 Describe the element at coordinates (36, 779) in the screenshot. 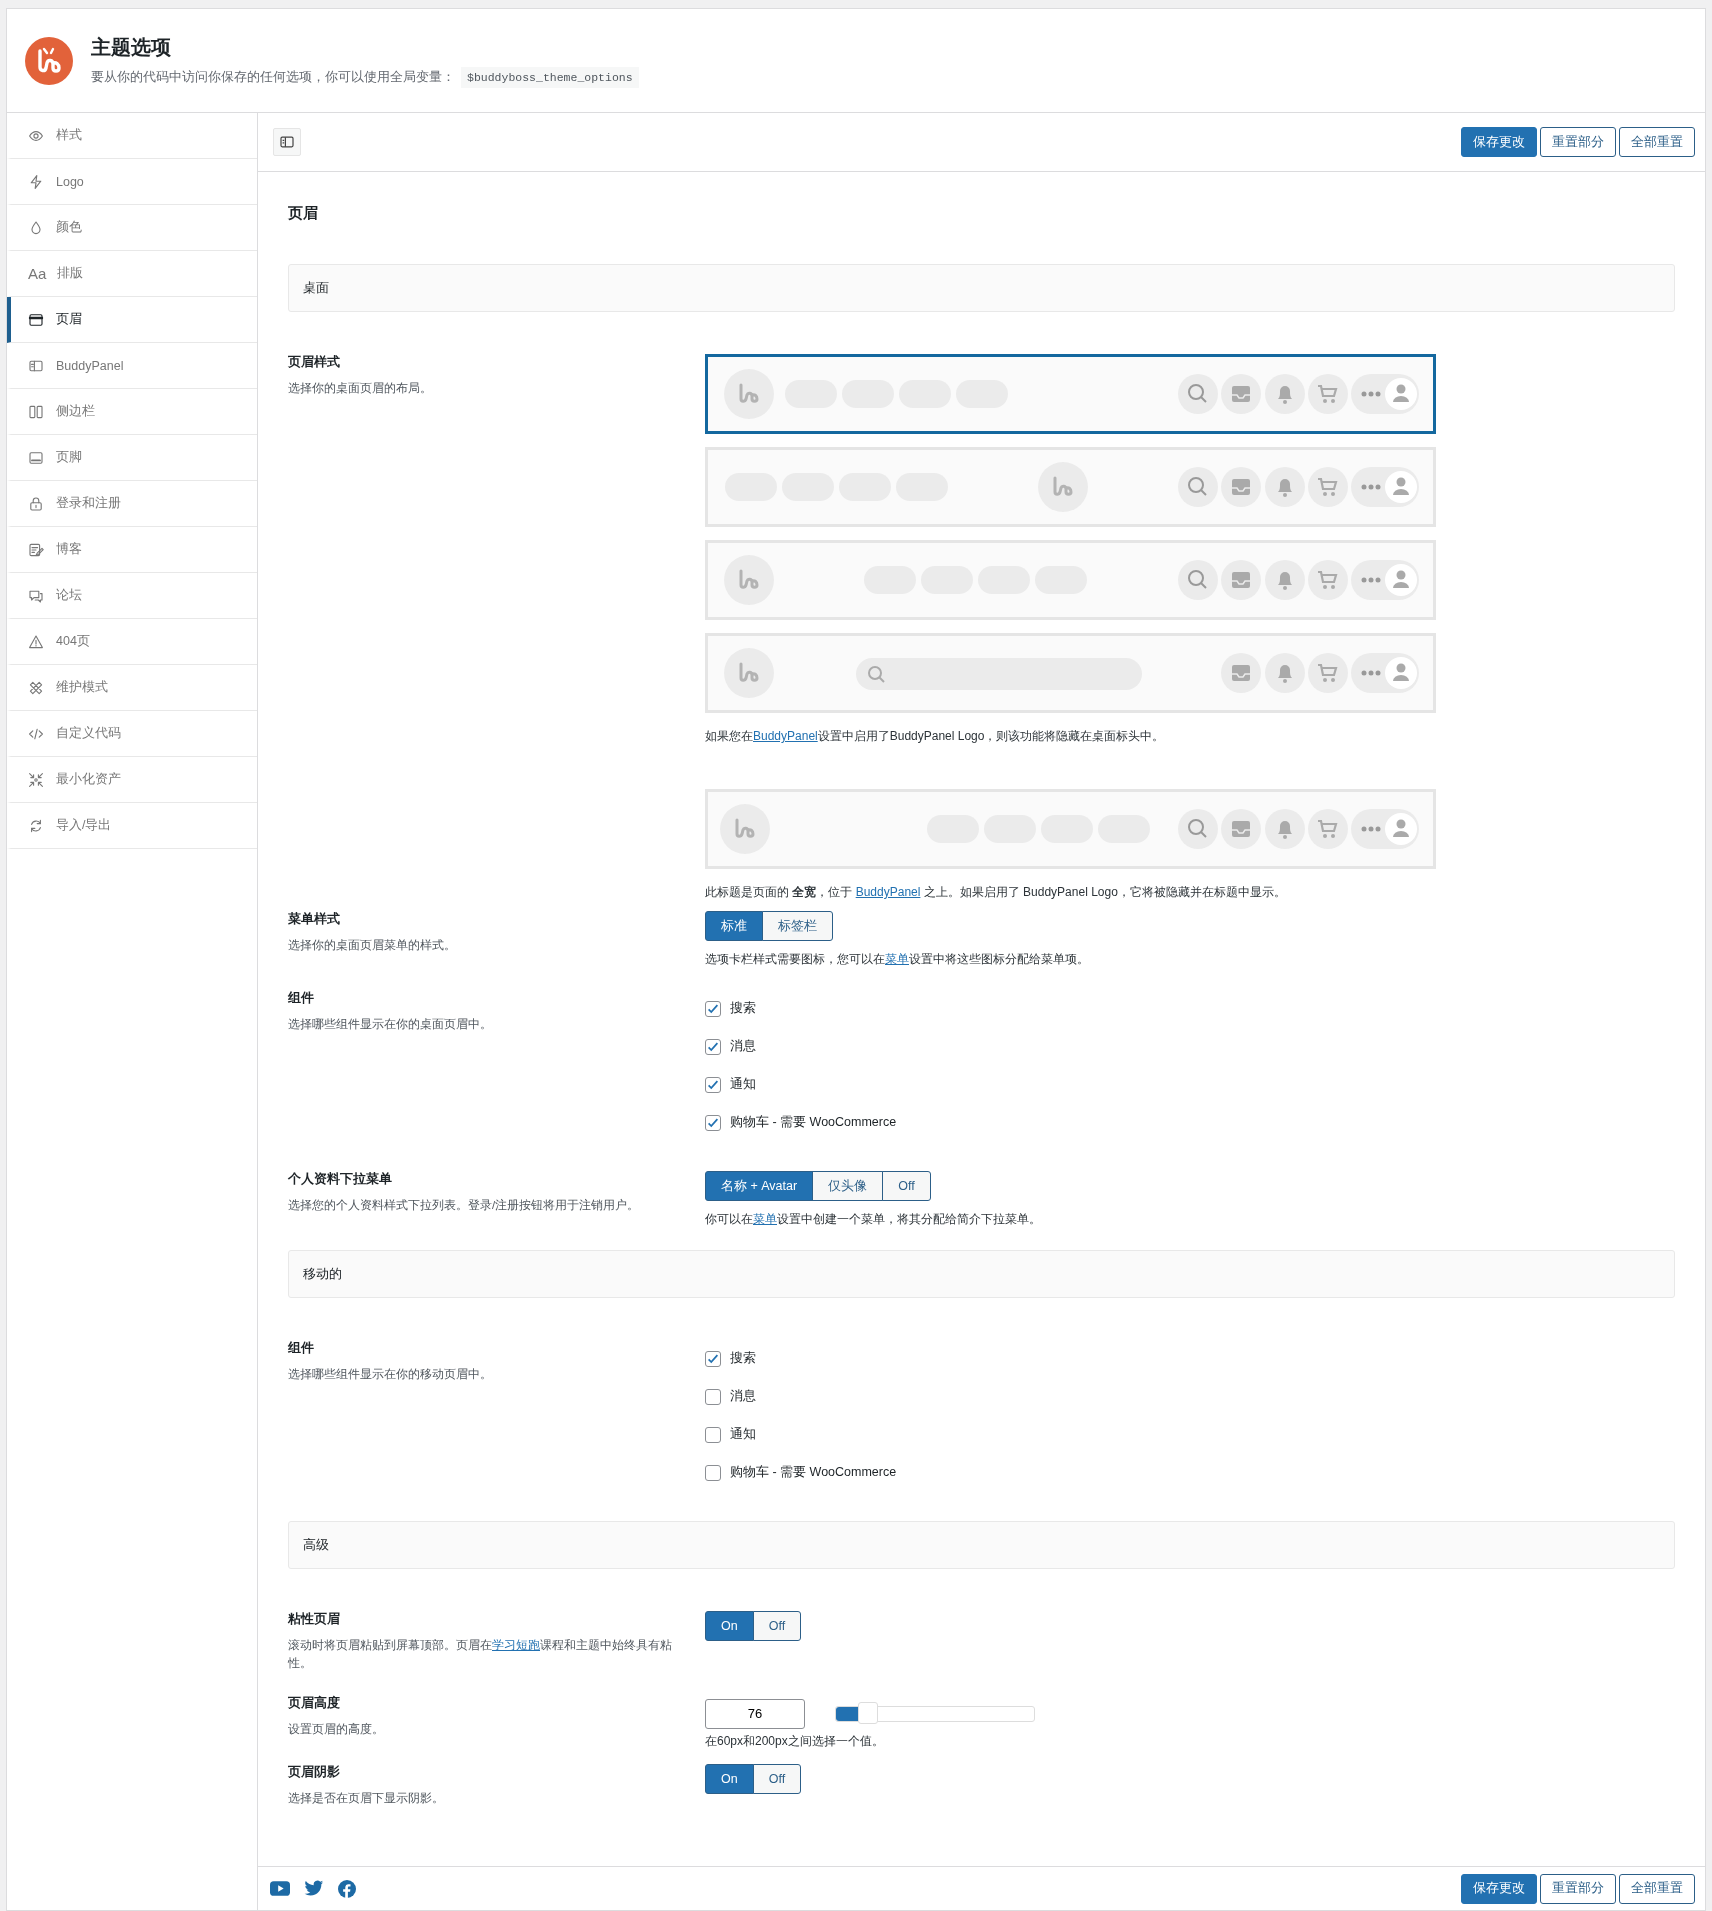

I see `compress-icon` at that location.